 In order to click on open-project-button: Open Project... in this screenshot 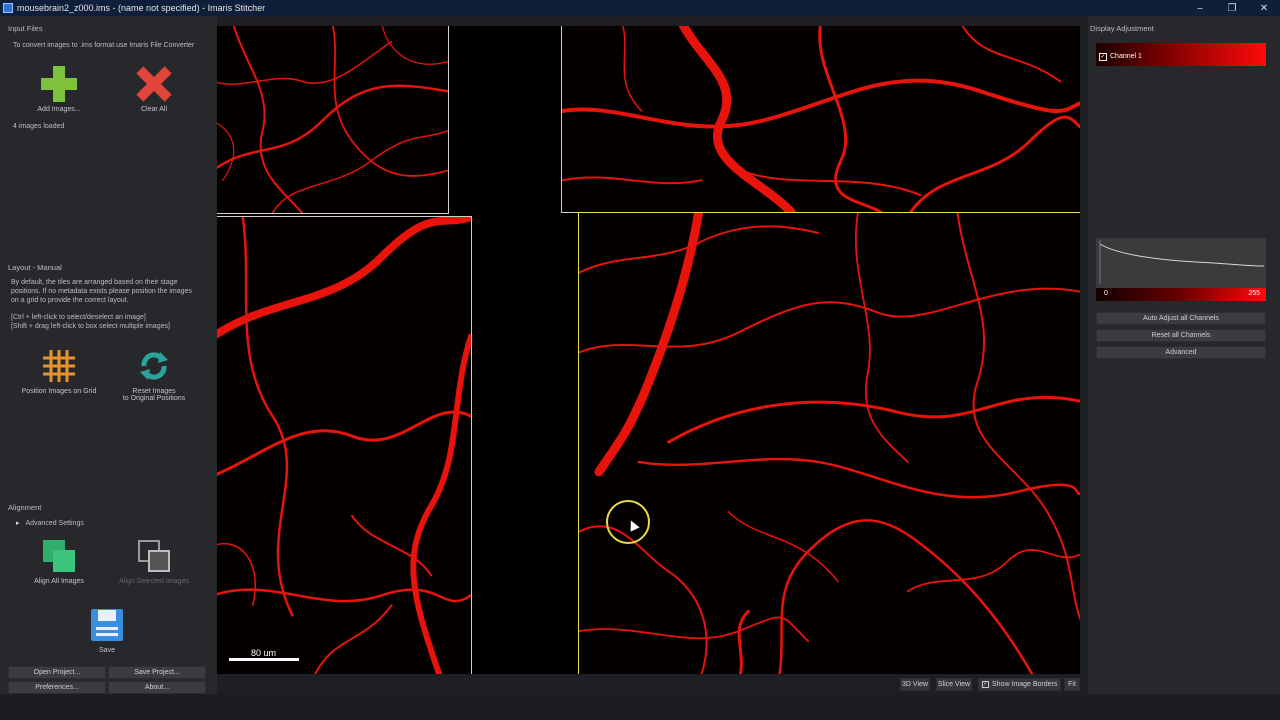, I will do `click(57, 672)`.